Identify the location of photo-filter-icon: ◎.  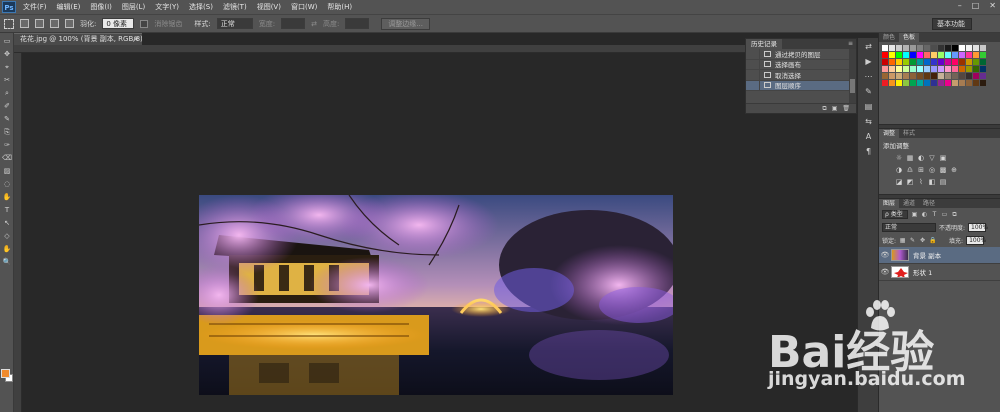
(932, 170).